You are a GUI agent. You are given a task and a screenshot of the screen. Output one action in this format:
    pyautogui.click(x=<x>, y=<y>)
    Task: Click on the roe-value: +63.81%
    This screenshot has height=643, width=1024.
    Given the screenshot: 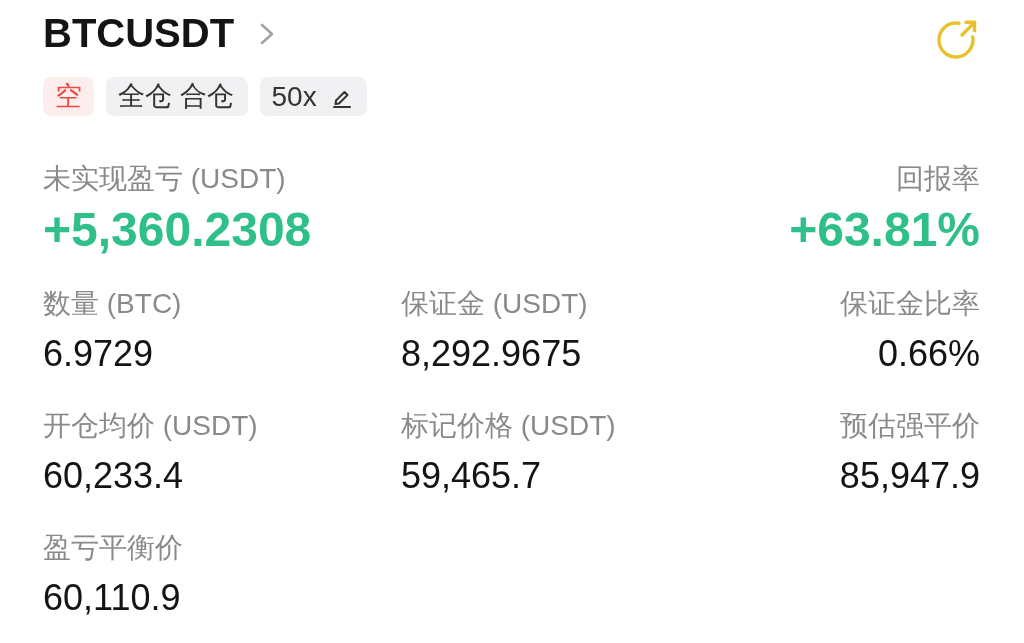 What is the action you would take?
    pyautogui.click(x=884, y=230)
    